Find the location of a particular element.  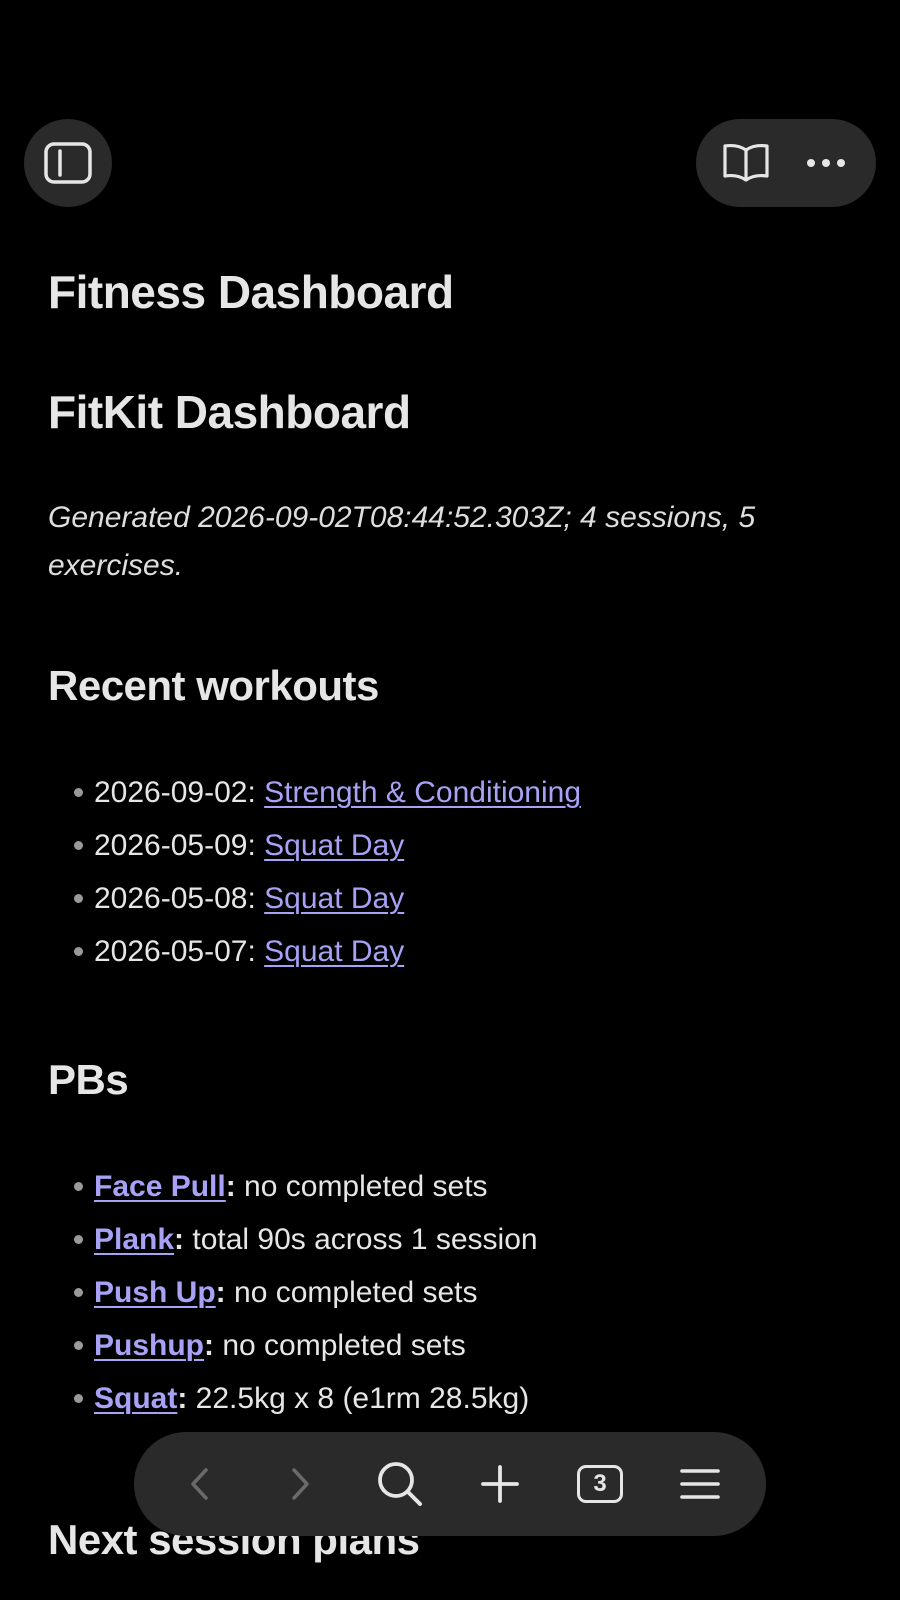

list-item: 2026-05-08: Squat Day is located at coordinates (453, 898).